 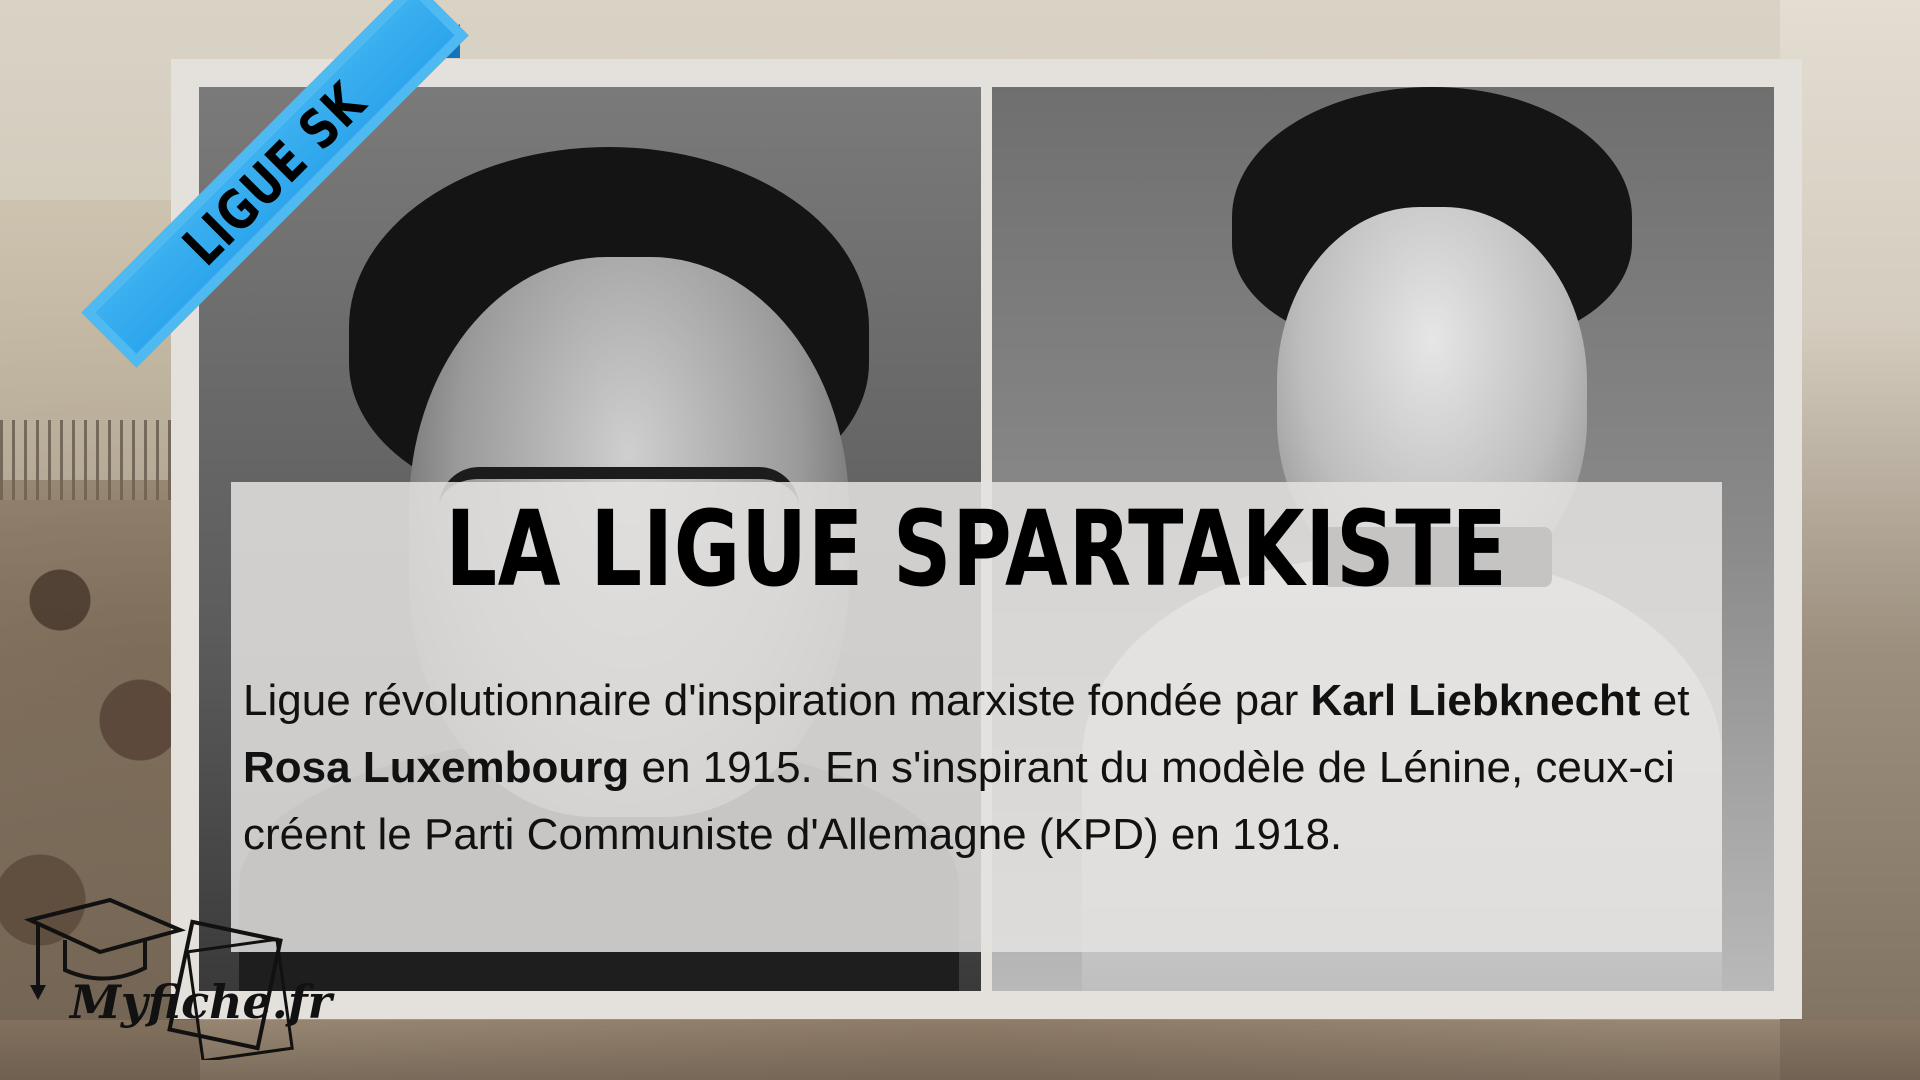 I want to click on myfiche-logo: Myfiche.fr, so click(x=180, y=976).